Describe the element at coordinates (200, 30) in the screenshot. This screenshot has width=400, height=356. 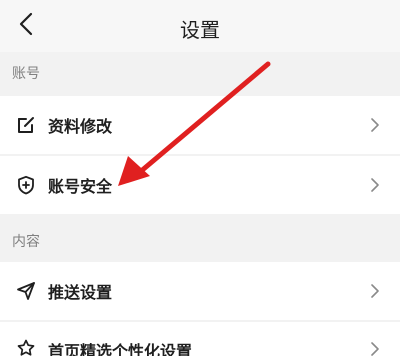
I see `page-title: 设置` at that location.